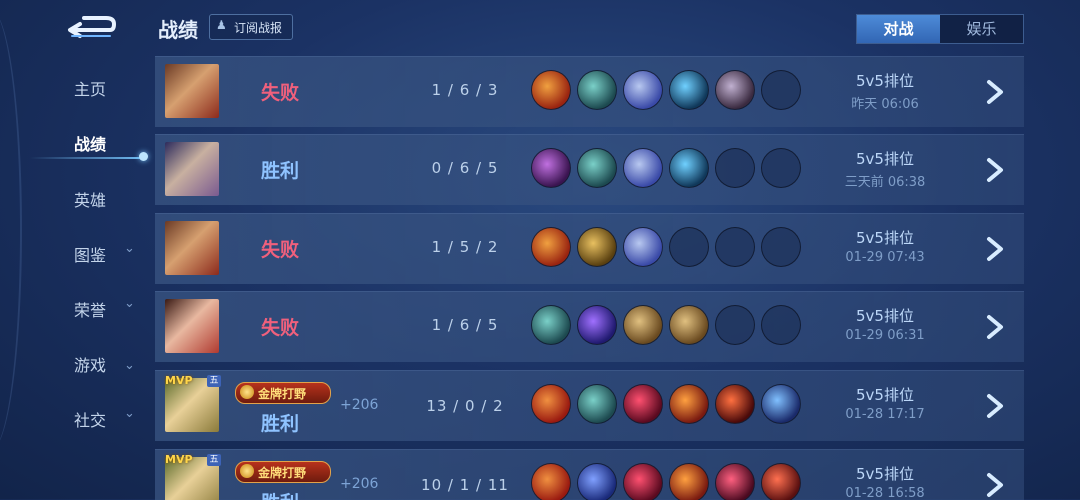 The height and width of the screenshot is (500, 1080). I want to click on tab-battle: 对战, so click(898, 29).